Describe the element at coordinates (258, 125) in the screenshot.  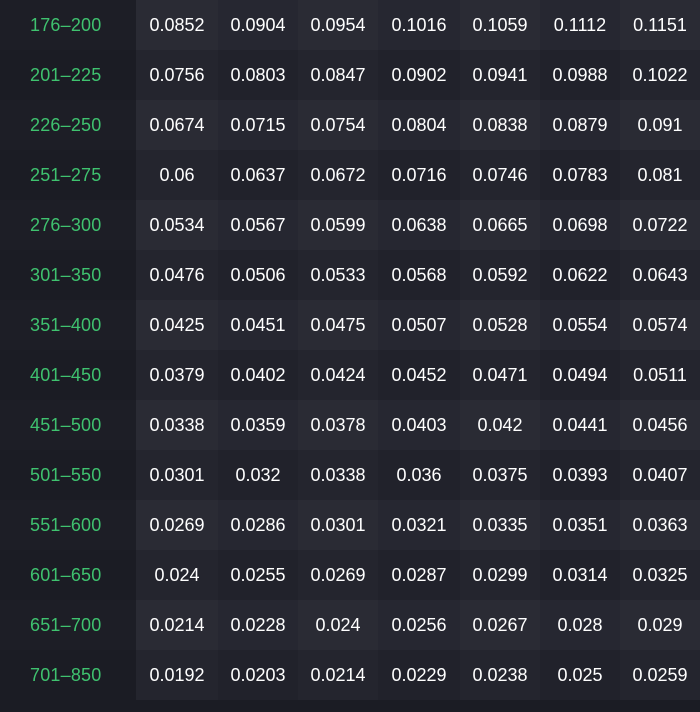
I see `table-cell: 0.0715` at that location.